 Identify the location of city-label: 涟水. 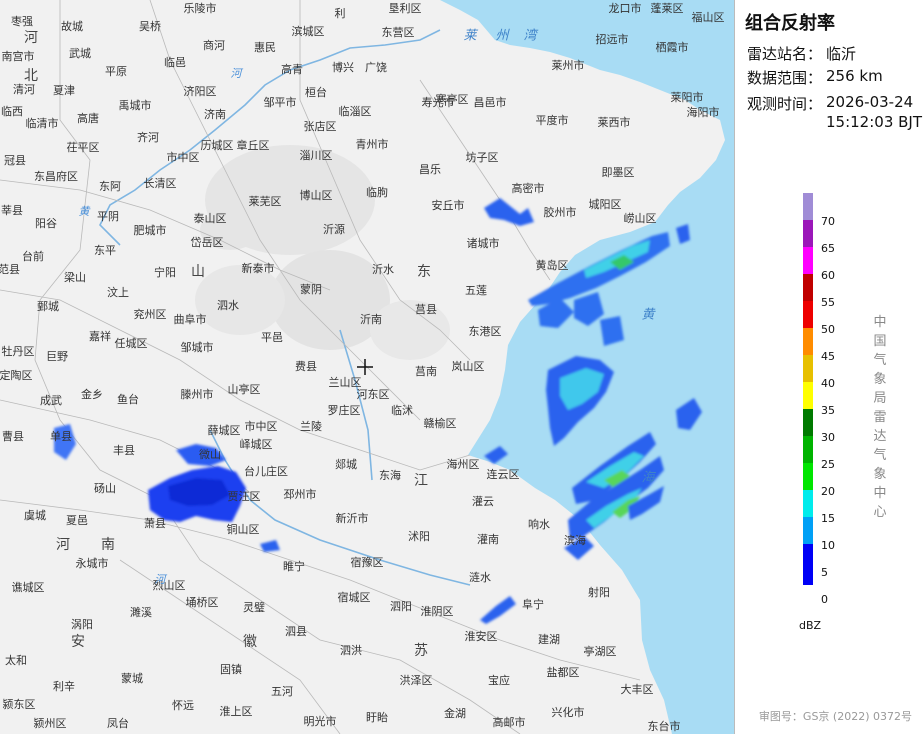
(480, 577).